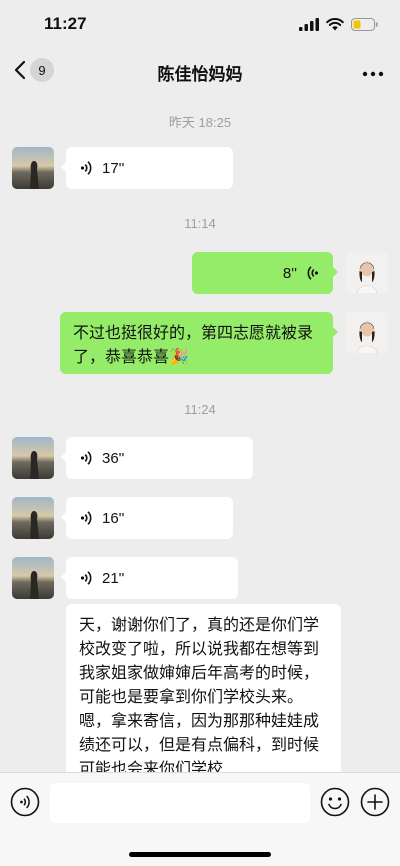 Image resolution: width=400 pixels, height=866 pixels. What do you see at coordinates (364, 24) in the screenshot?
I see `battery-icon` at bounding box center [364, 24].